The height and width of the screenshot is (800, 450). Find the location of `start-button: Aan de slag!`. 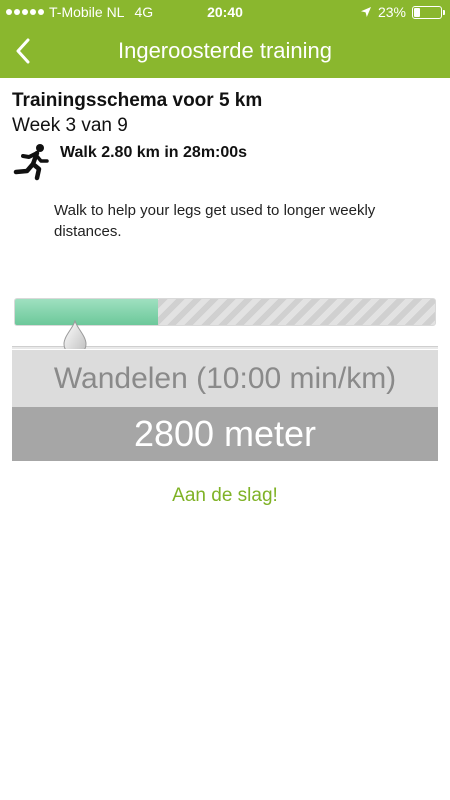

start-button: Aan de slag! is located at coordinates (225, 496).